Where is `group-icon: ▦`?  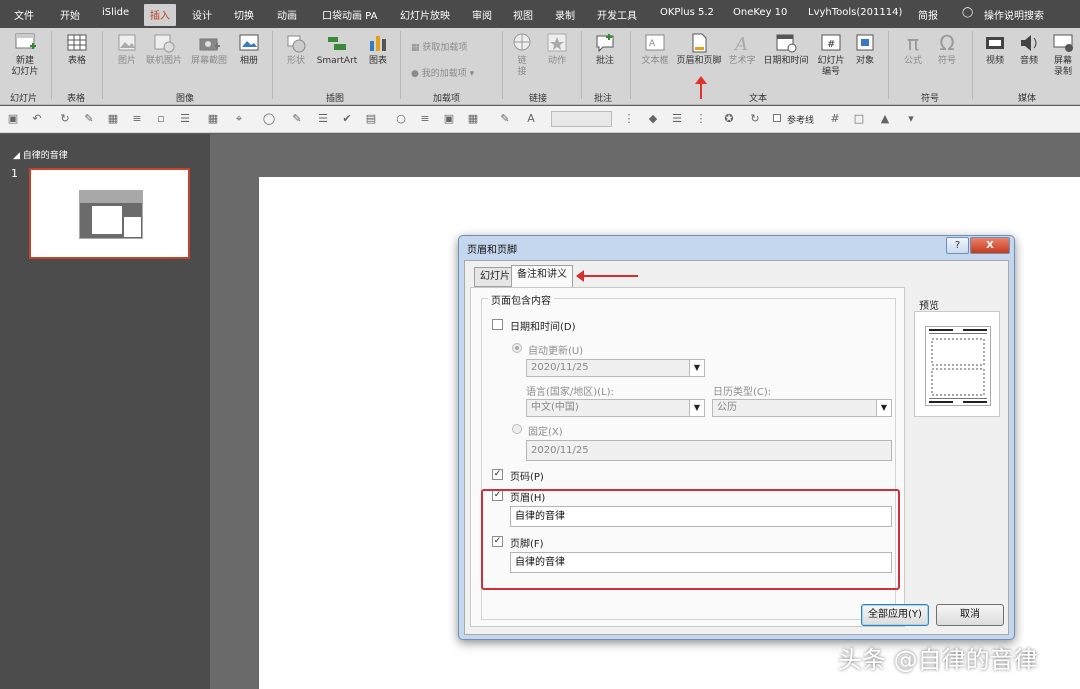
group-icon: ▦ is located at coordinates (113, 119).